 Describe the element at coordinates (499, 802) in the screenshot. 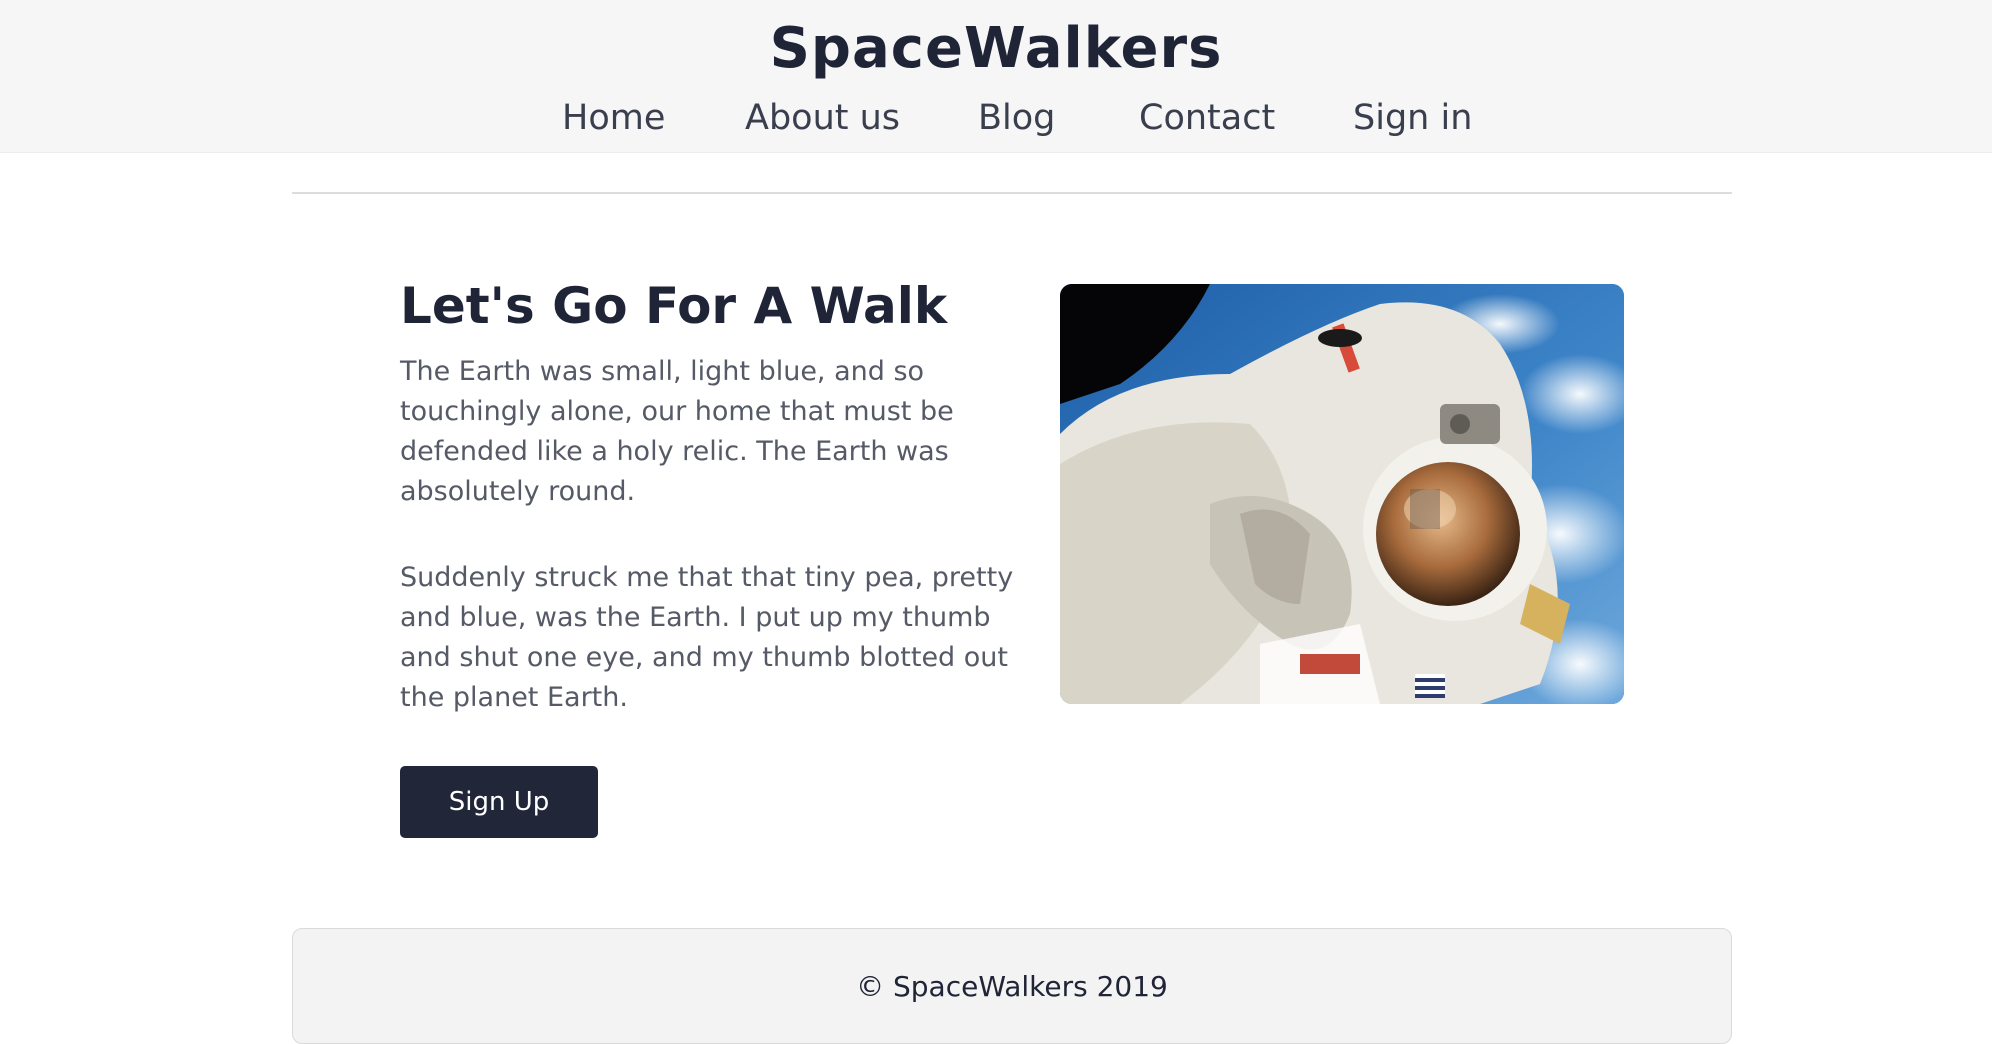

I see `sign-up-button: Sign Up` at that location.